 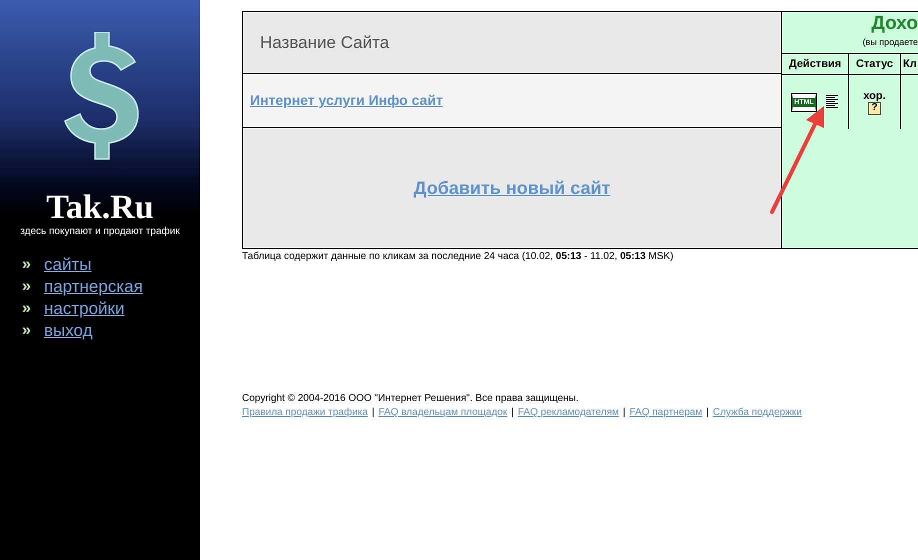 What do you see at coordinates (890, 42) in the screenshot?
I see `income-subtitle: (вы продаете` at bounding box center [890, 42].